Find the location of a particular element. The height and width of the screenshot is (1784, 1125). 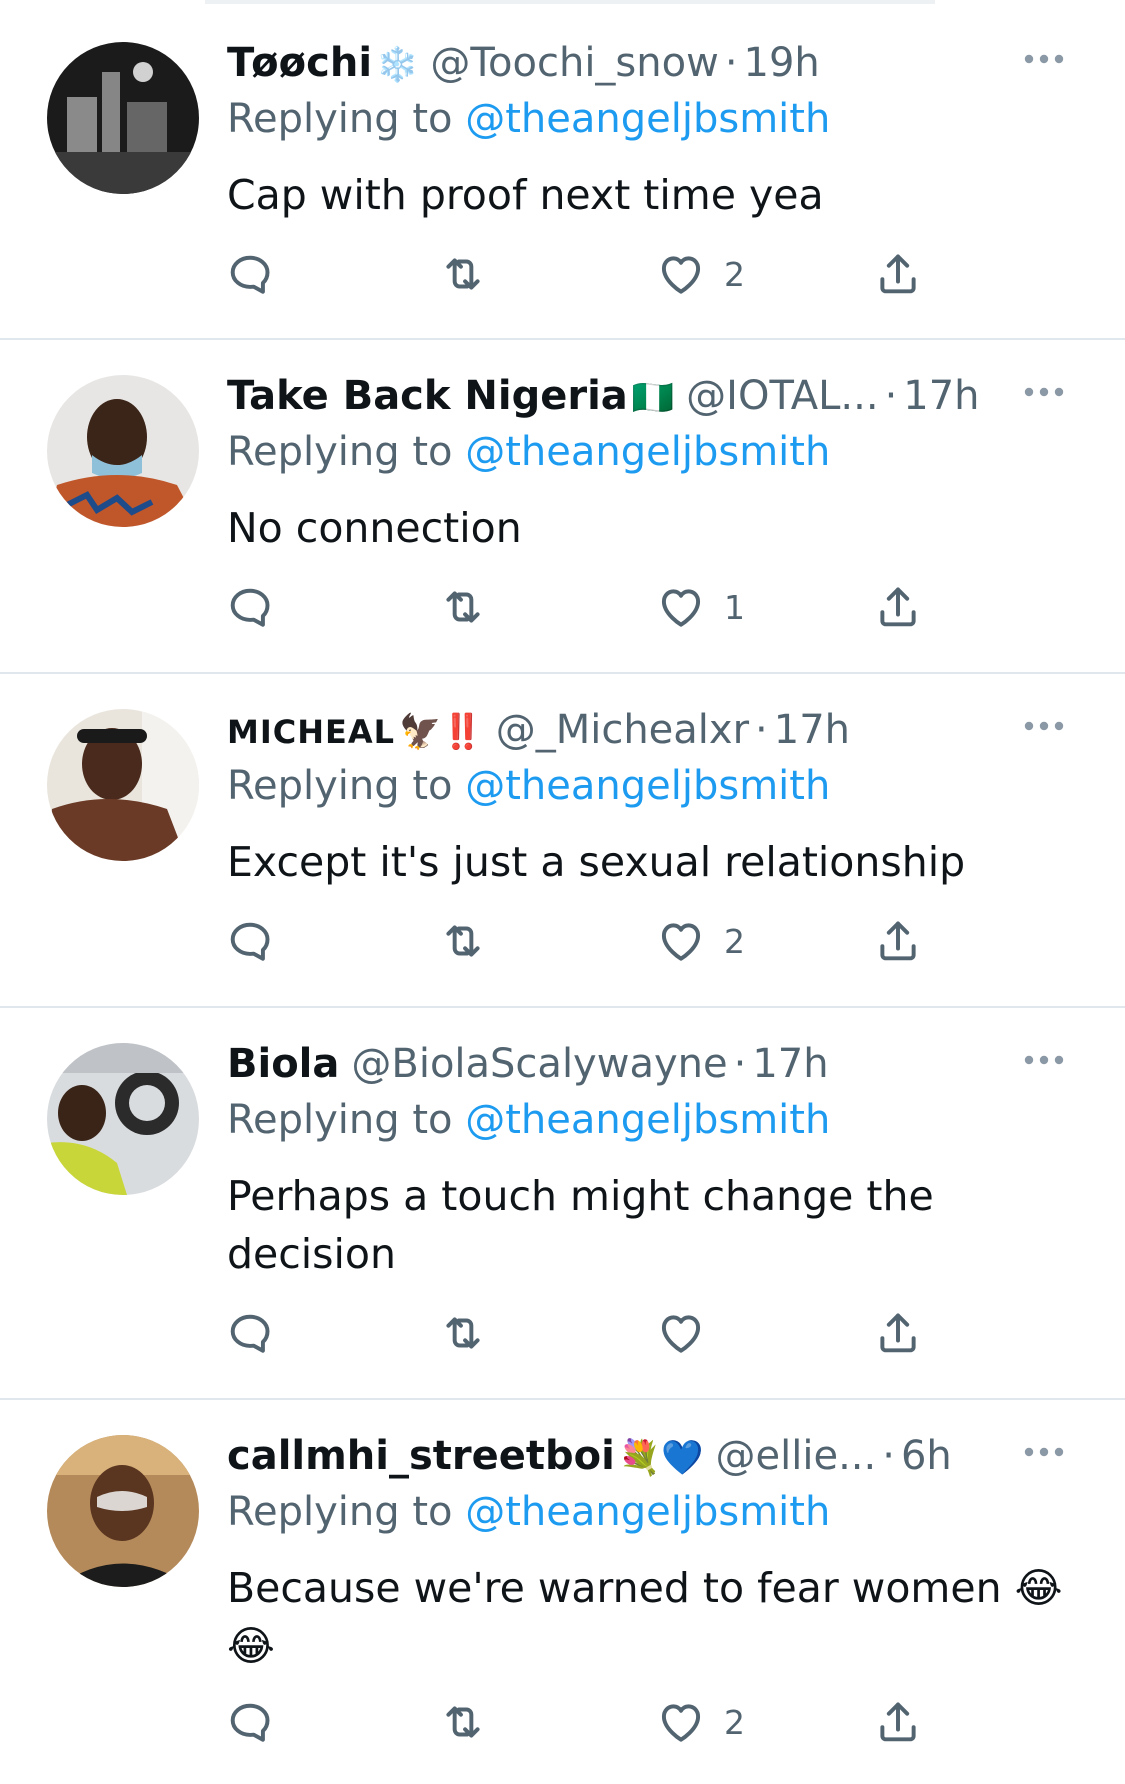

name-emoji: 💐💙 is located at coordinates (661, 1458).